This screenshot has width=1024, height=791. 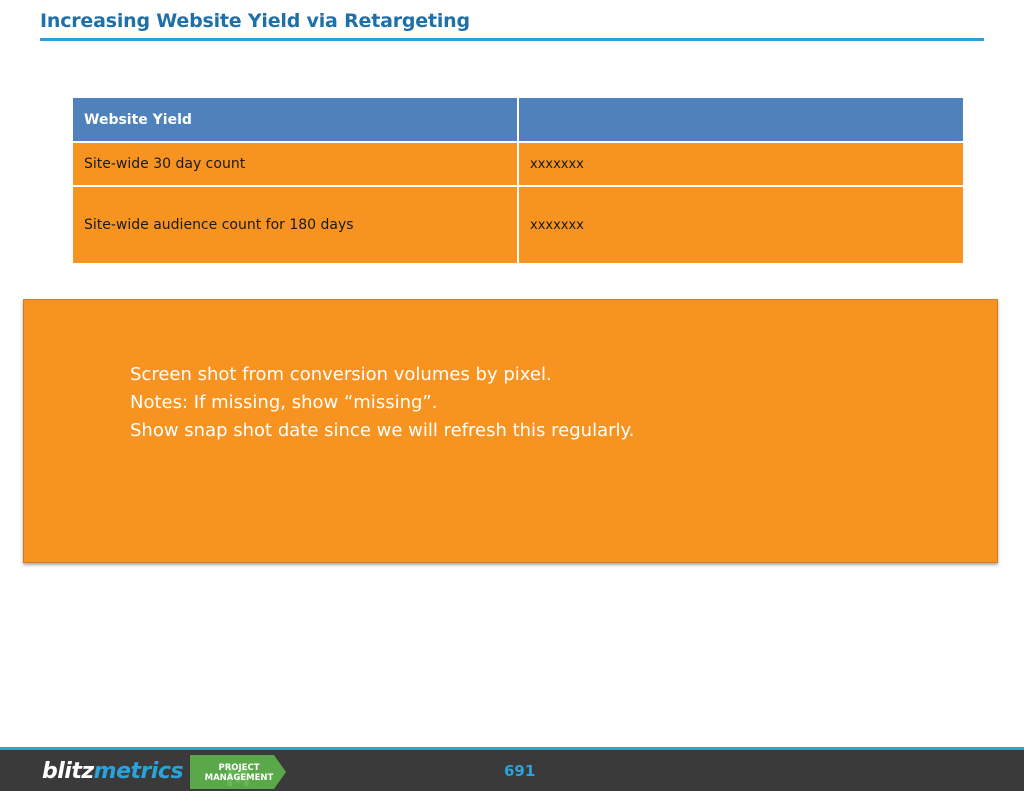 What do you see at coordinates (520, 771) in the screenshot?
I see `page-number: 691` at bounding box center [520, 771].